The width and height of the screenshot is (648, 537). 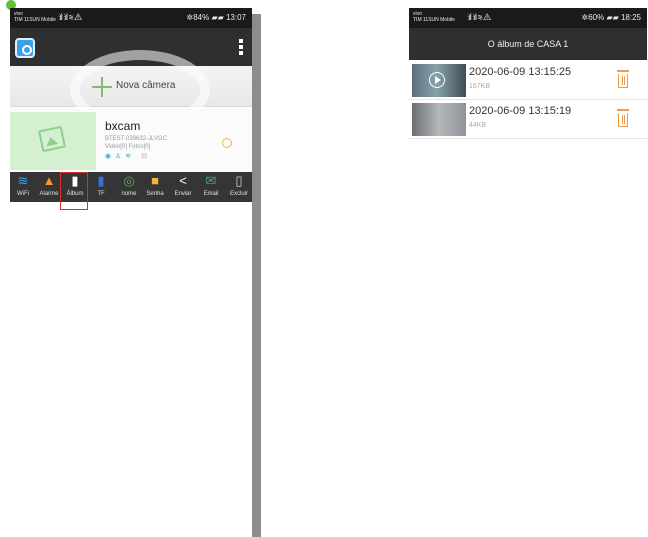 I want to click on toolbar-rename-button: ◎ nome, so click(x=129, y=187).